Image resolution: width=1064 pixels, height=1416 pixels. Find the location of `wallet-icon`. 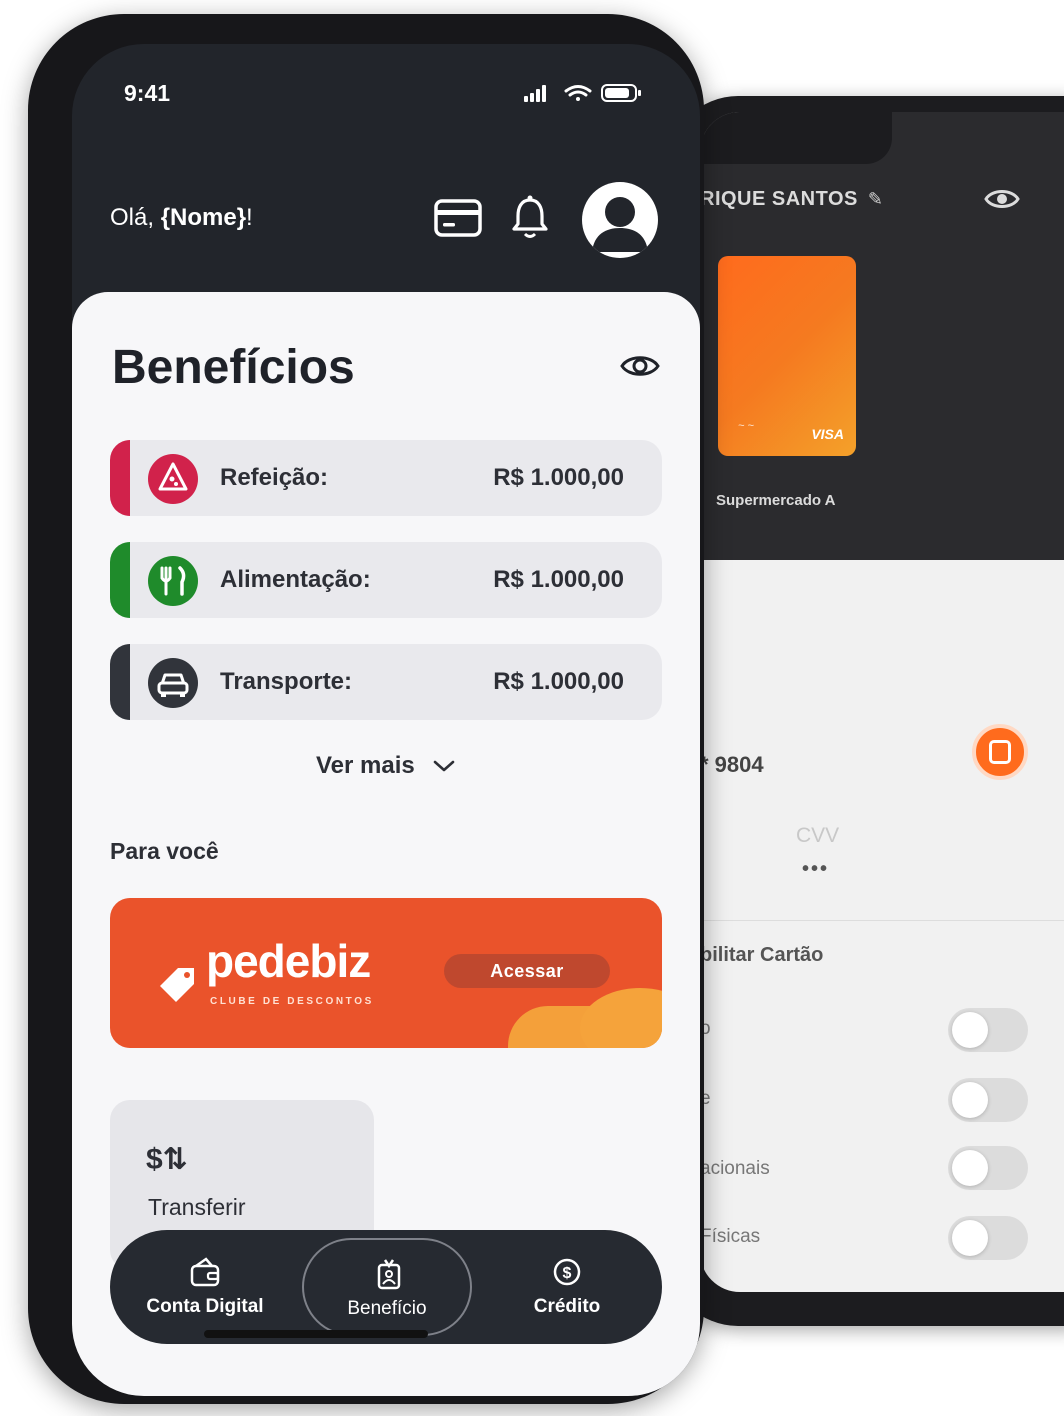

wallet-icon is located at coordinates (205, 1272).